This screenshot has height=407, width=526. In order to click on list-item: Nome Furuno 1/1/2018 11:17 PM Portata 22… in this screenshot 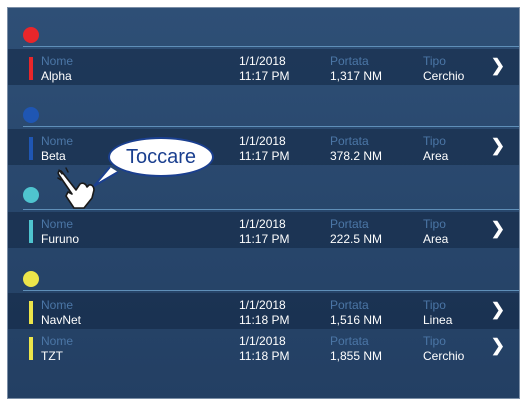, I will do `click(263, 230)`.